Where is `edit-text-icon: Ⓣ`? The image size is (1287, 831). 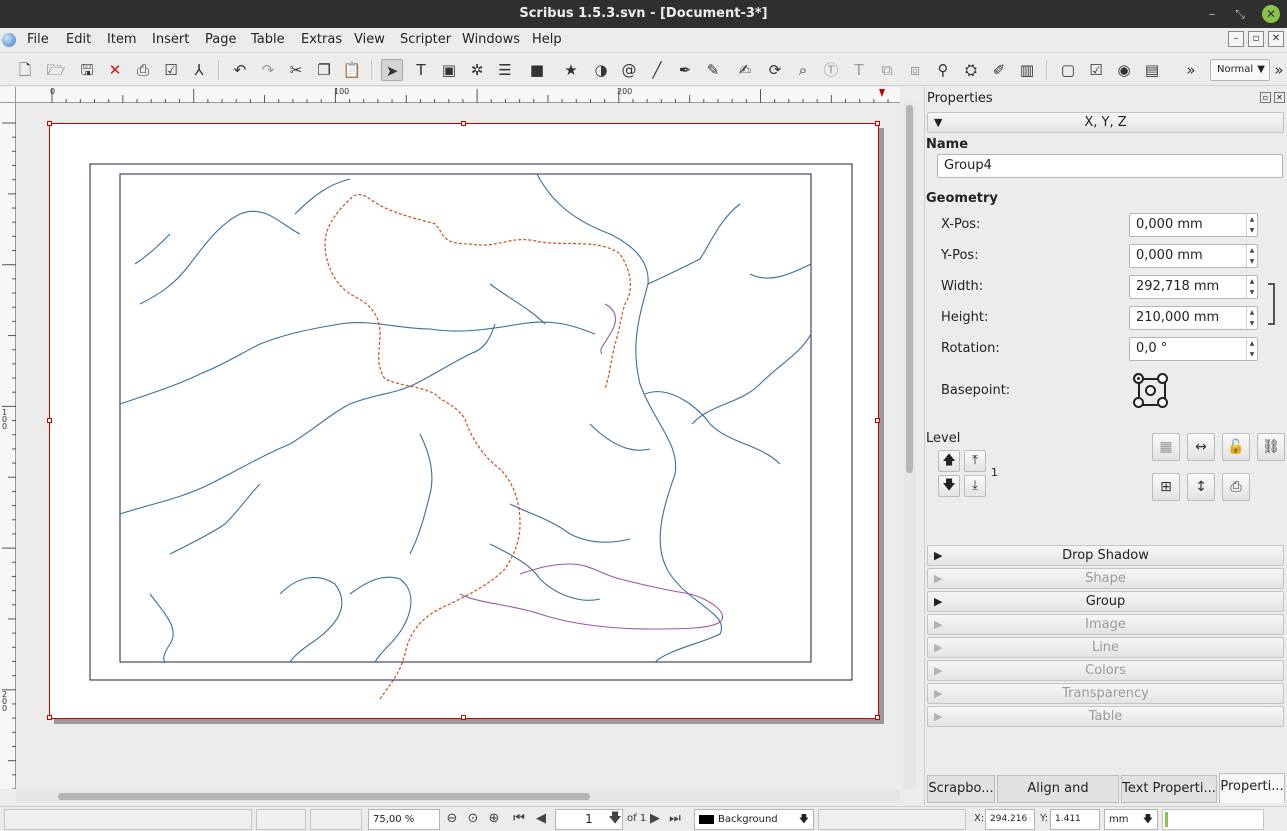
edit-text-icon: Ⓣ is located at coordinates (831, 70).